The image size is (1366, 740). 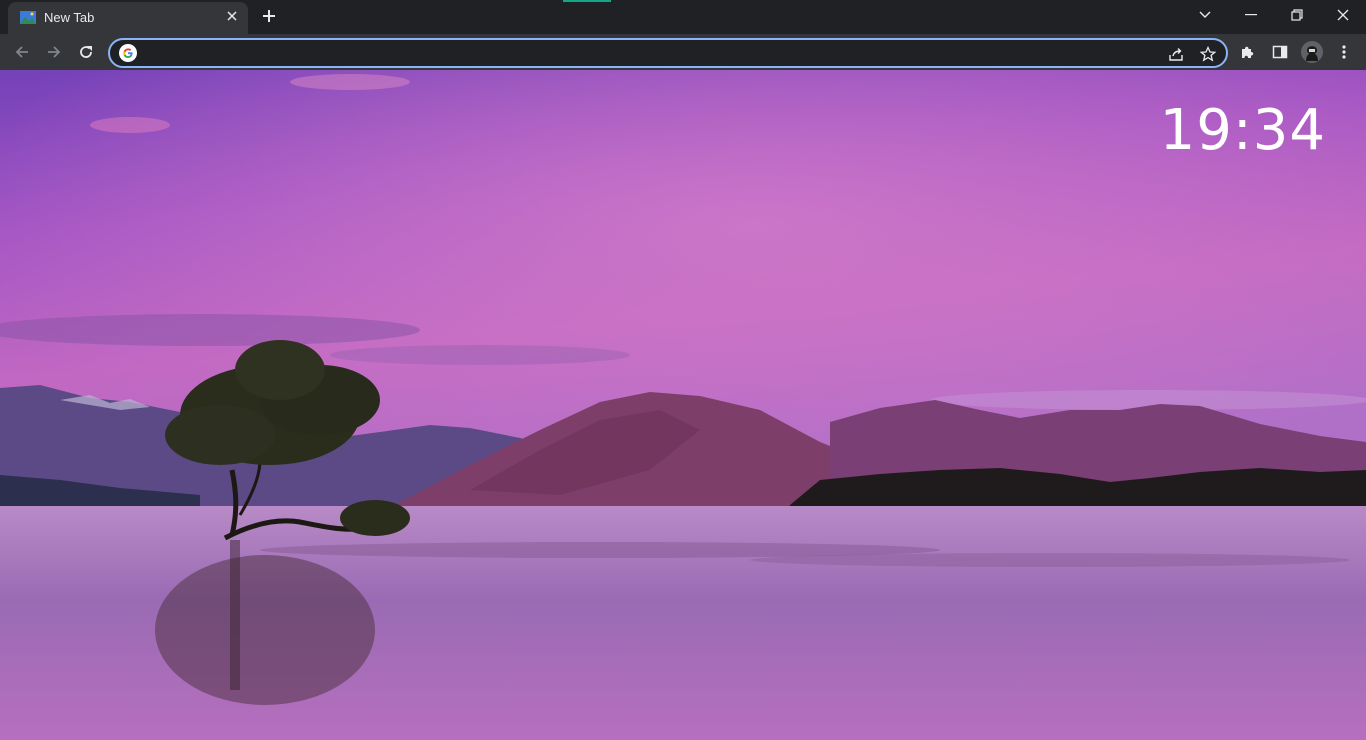 I want to click on share-button, so click(x=1176, y=54).